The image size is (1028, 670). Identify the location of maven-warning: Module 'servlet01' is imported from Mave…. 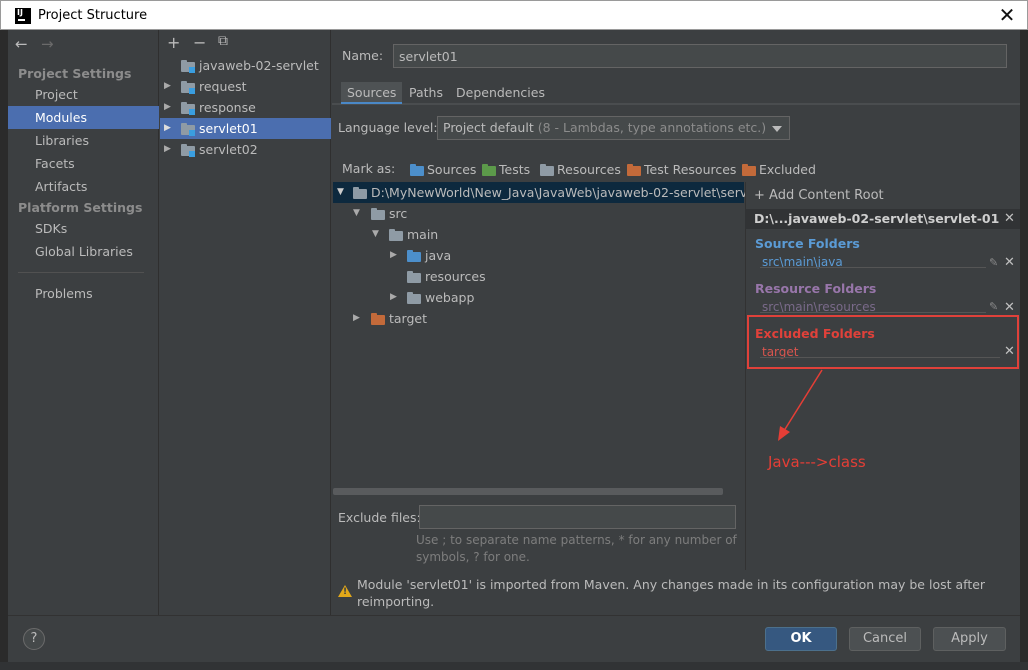
(677, 593).